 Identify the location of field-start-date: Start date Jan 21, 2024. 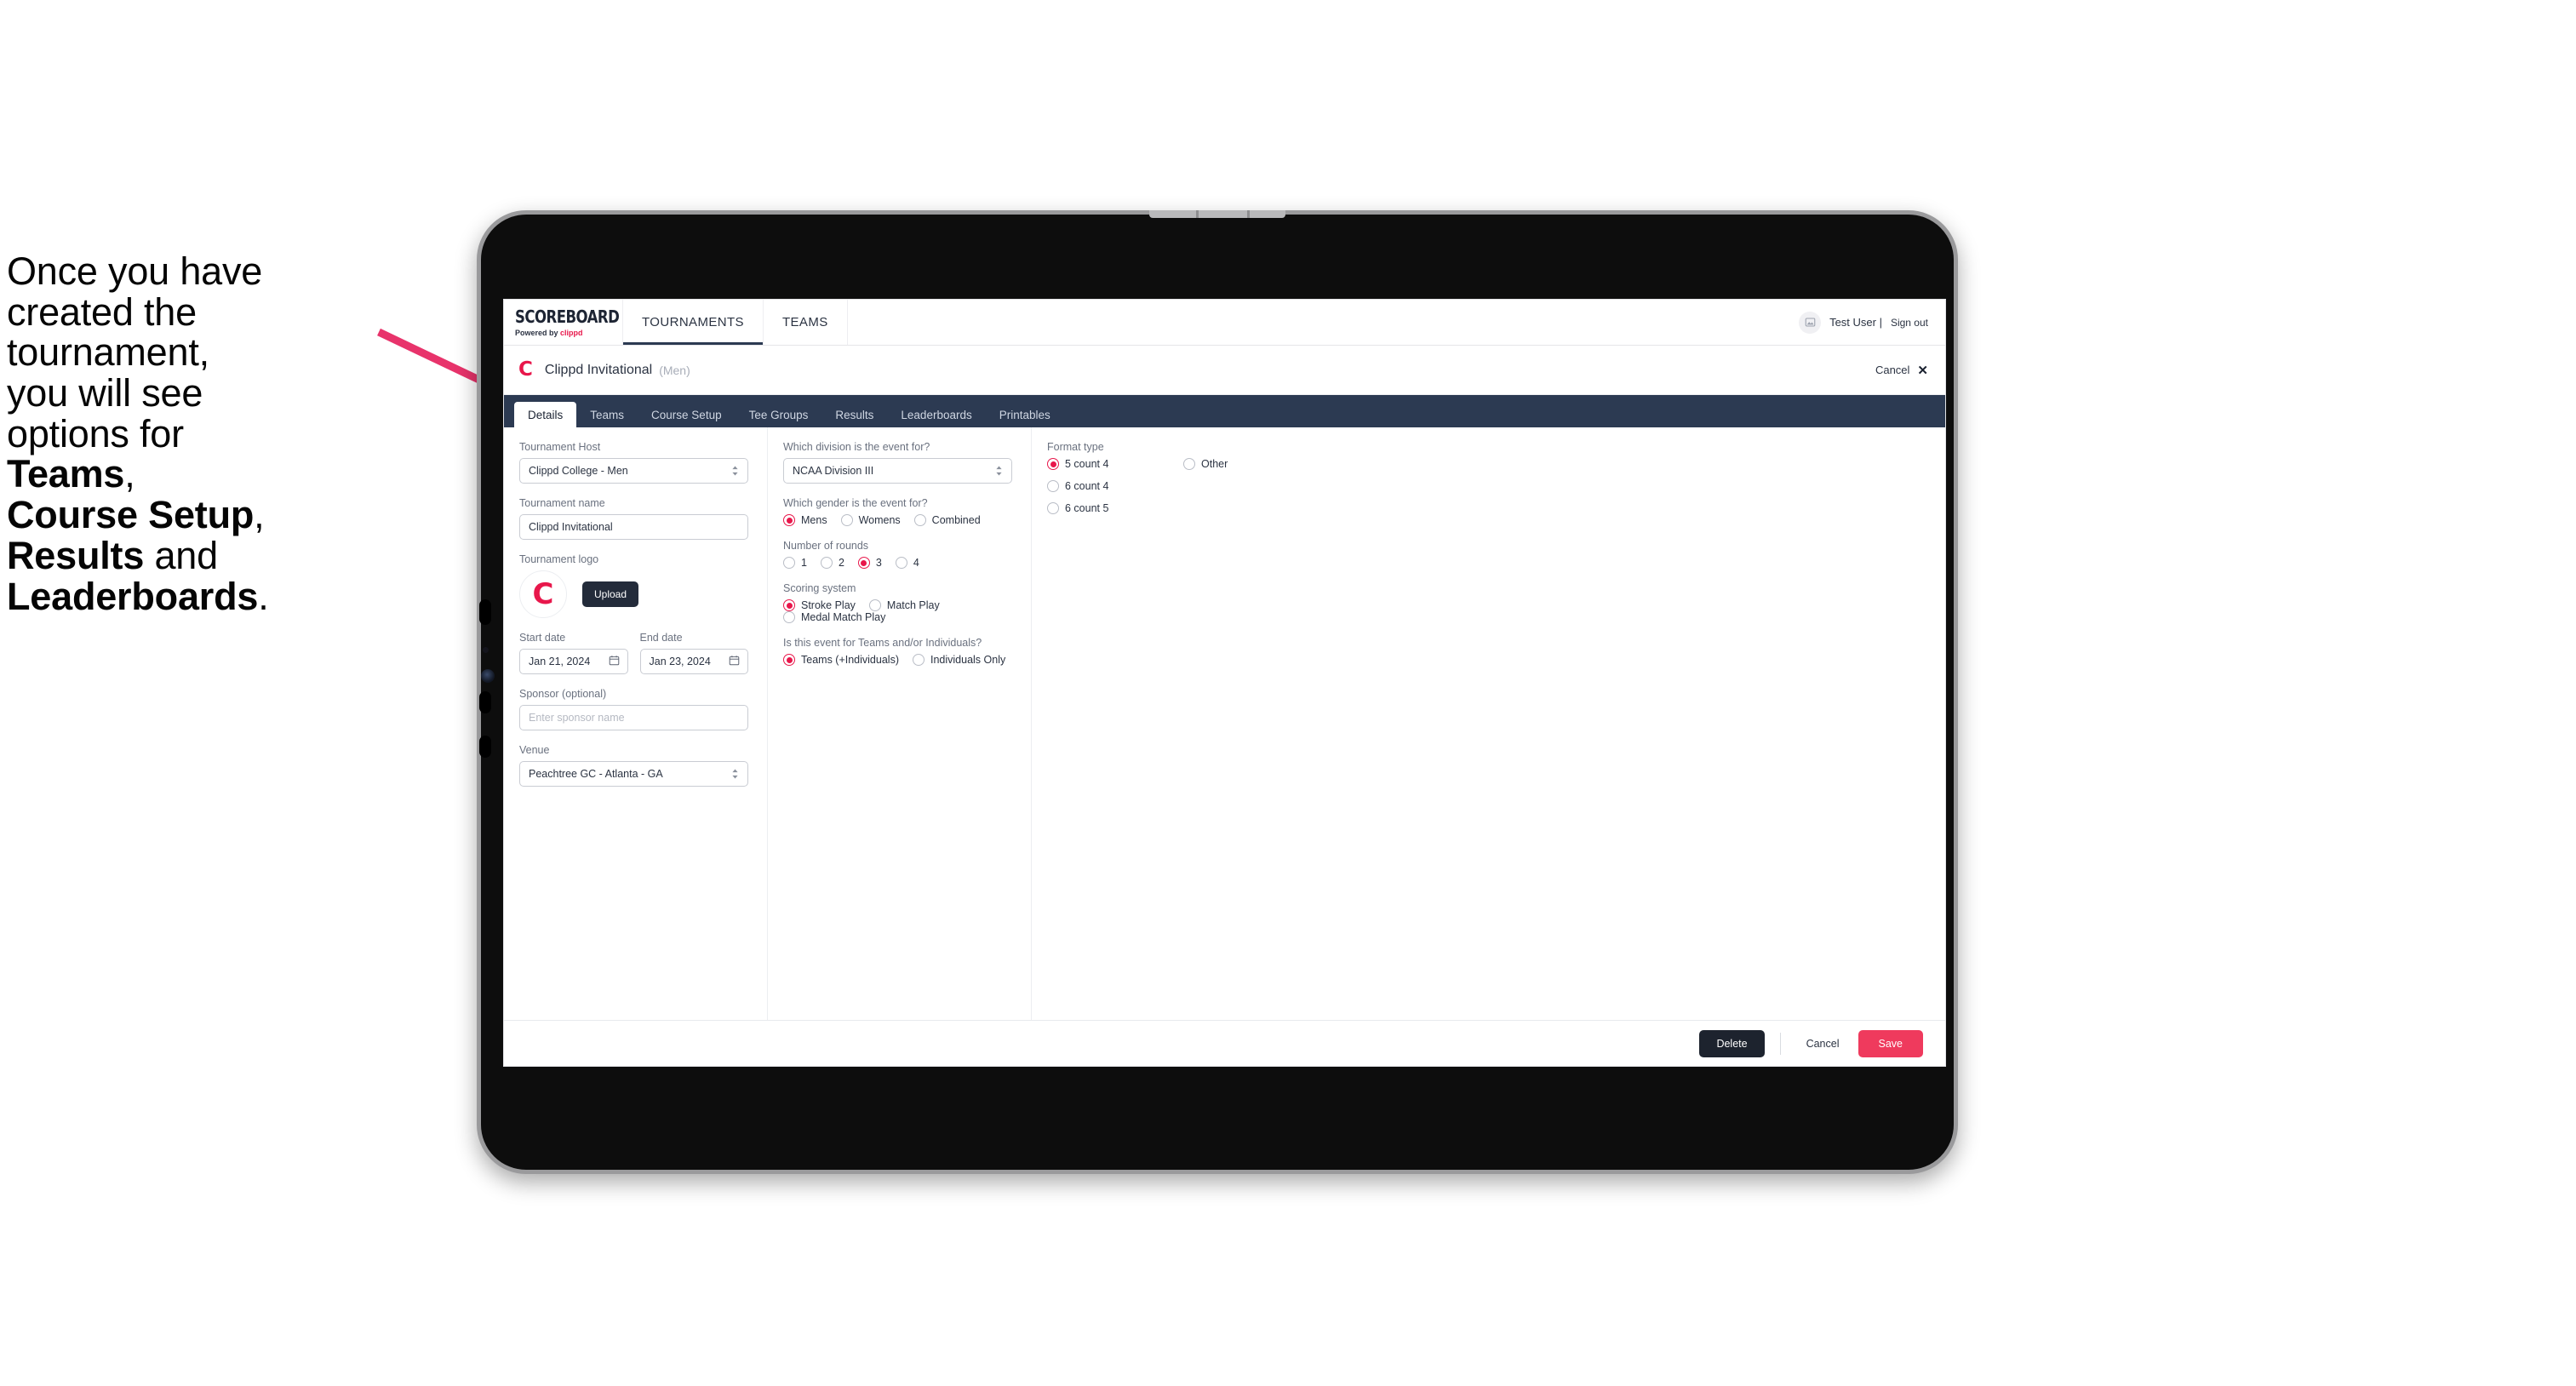
(573, 653).